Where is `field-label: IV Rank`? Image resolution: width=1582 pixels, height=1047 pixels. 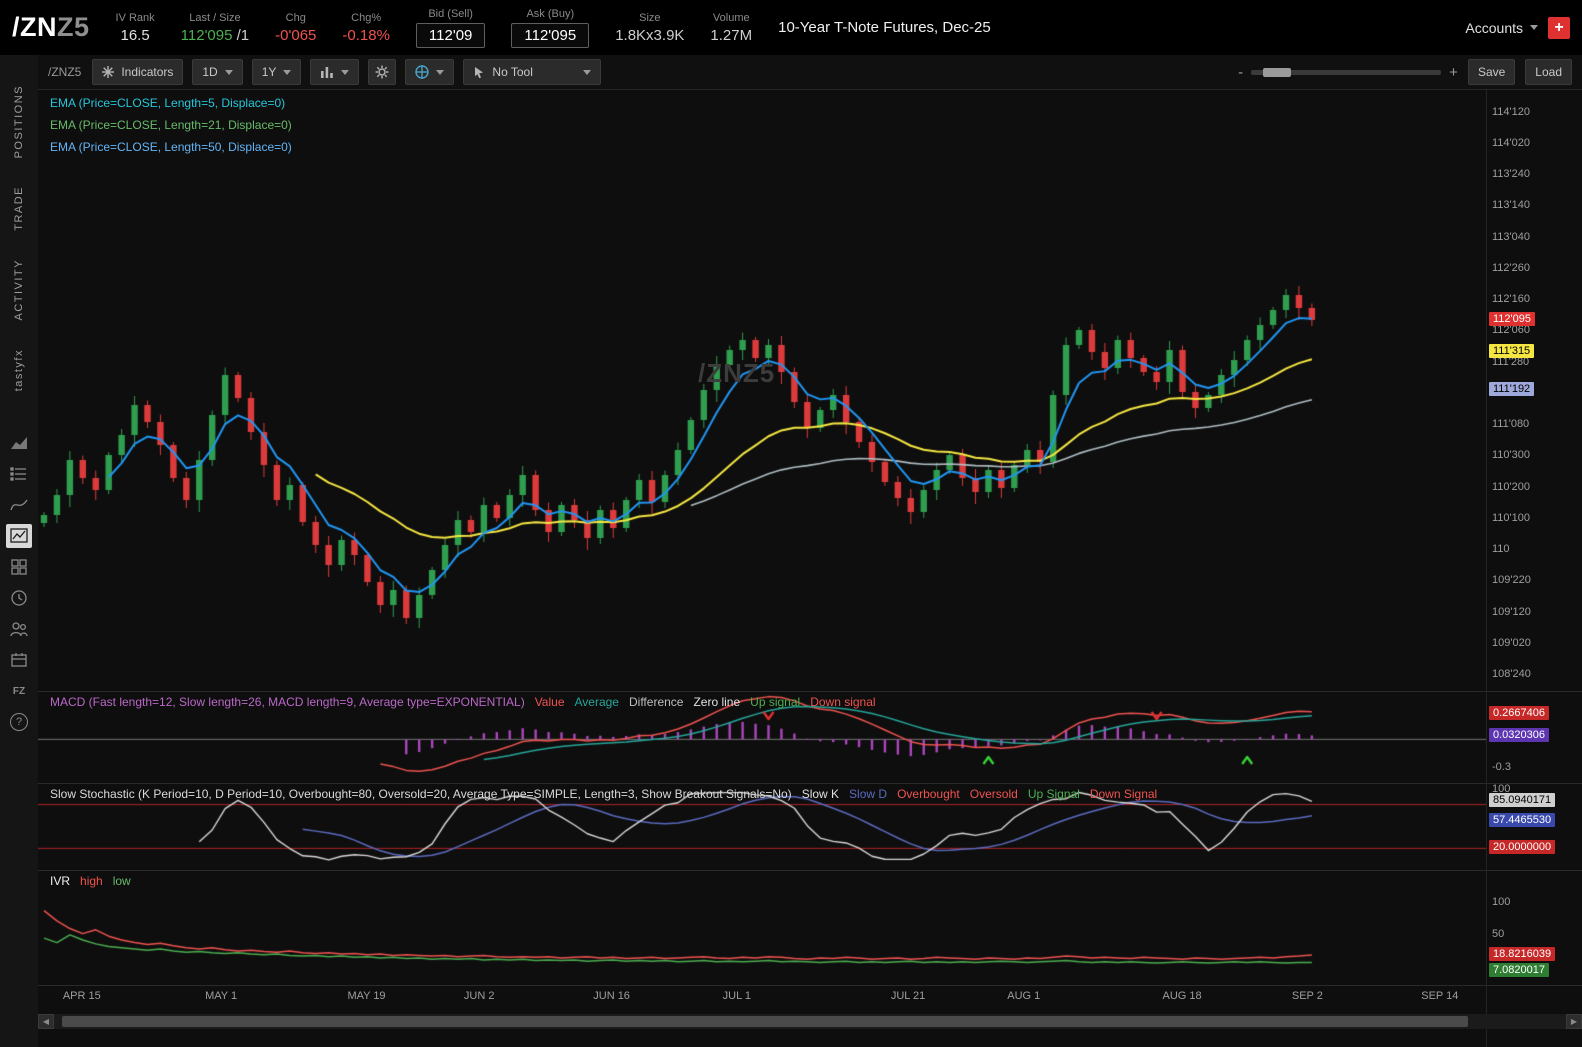
field-label: IV Rank is located at coordinates (135, 17).